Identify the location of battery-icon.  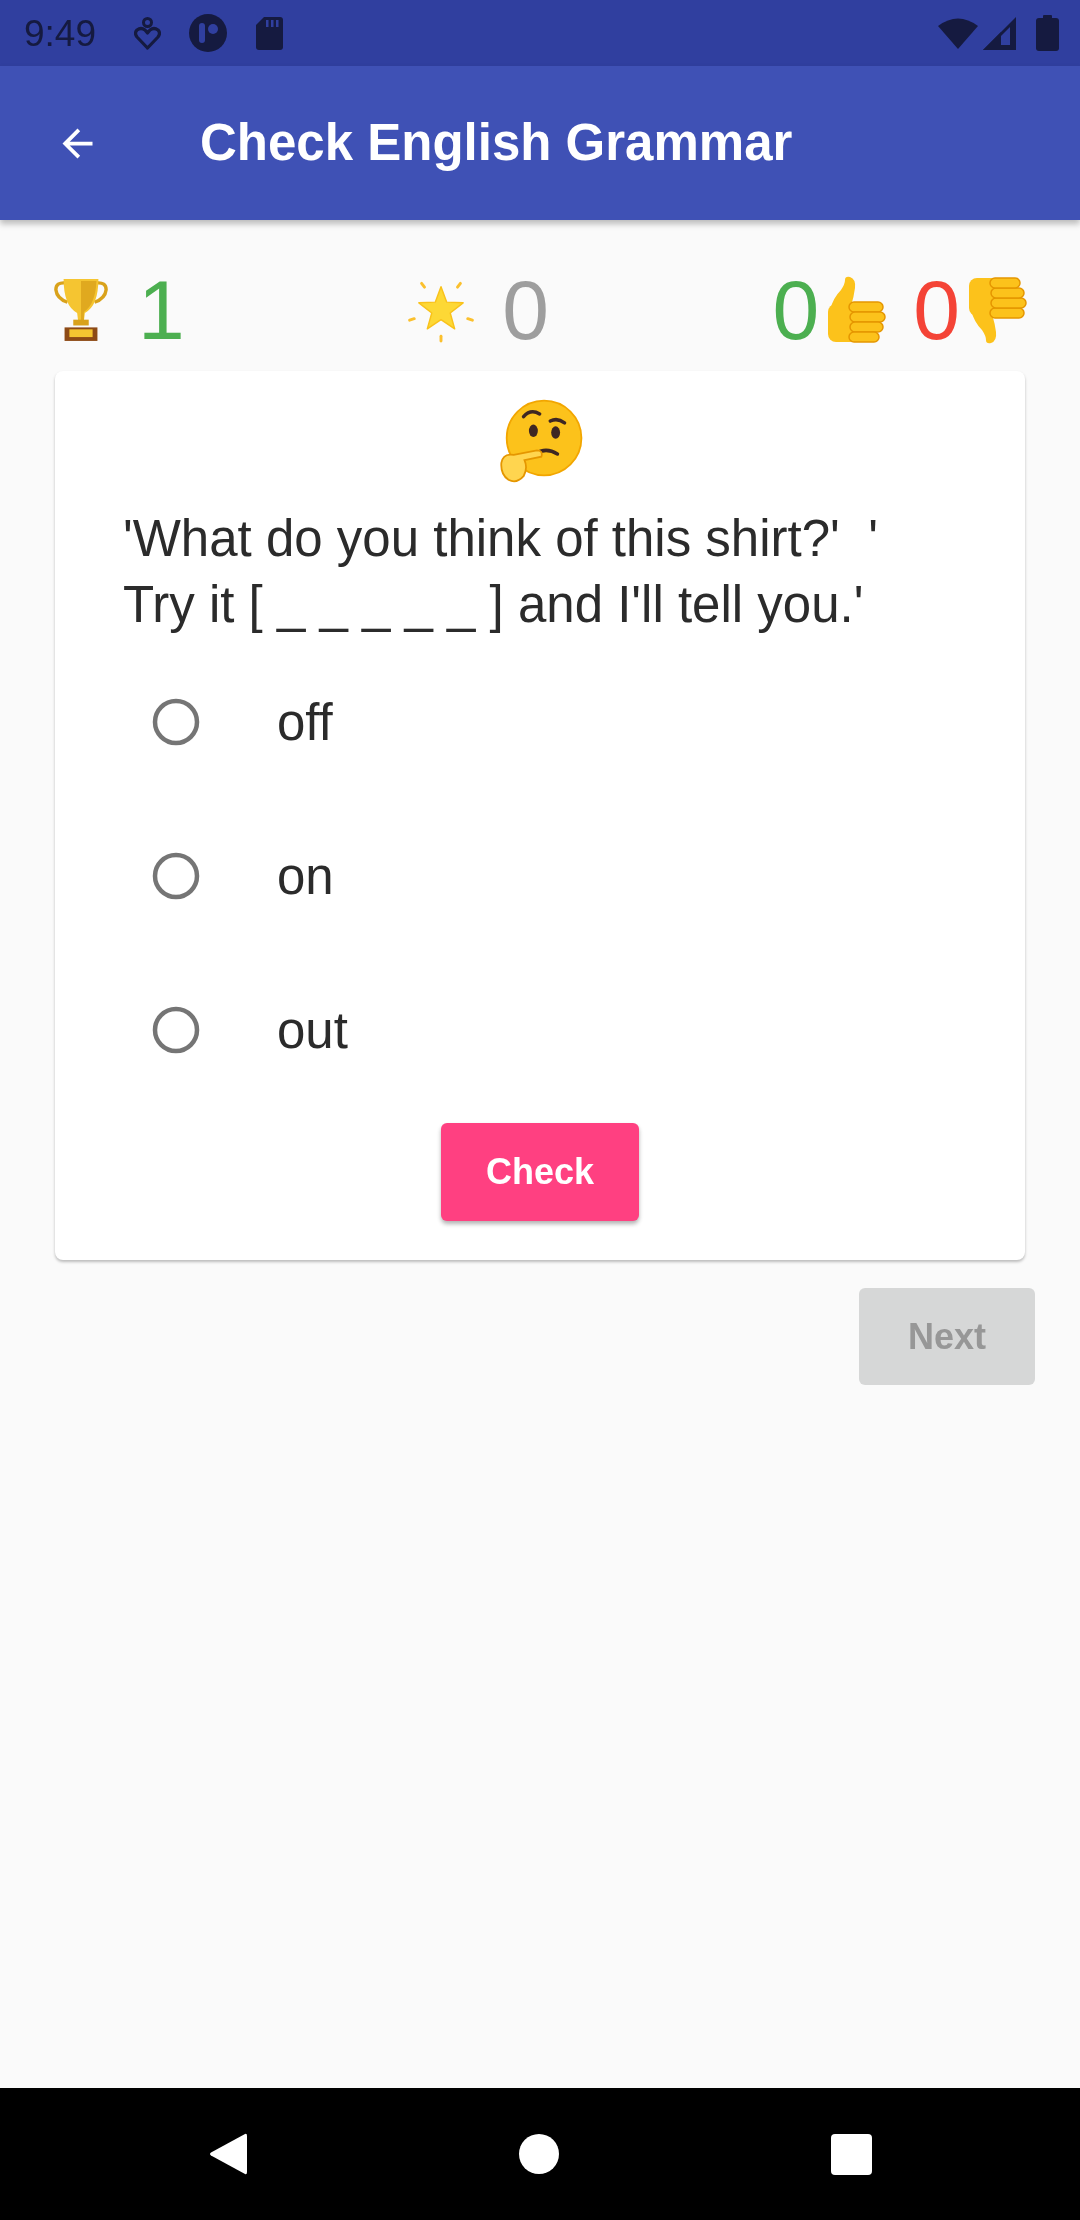
(1047, 33).